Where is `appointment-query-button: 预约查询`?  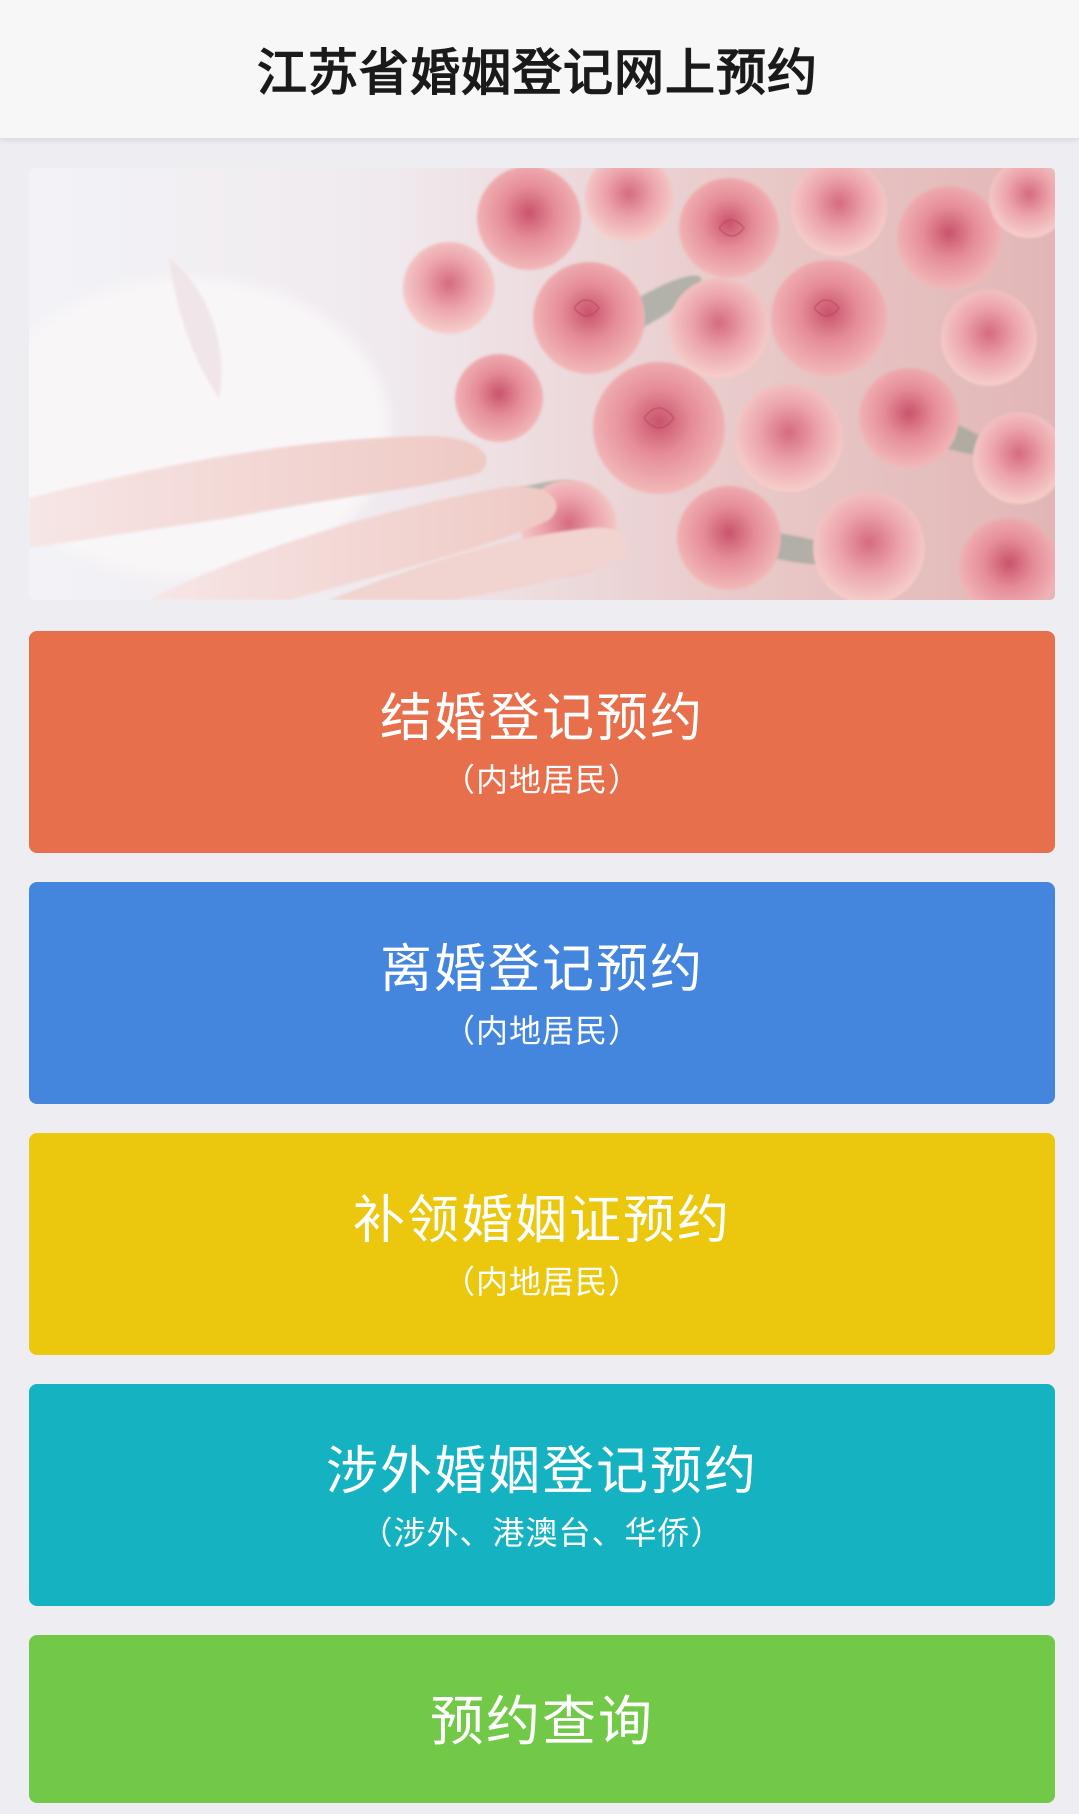 appointment-query-button: 预约查询 is located at coordinates (542, 1719).